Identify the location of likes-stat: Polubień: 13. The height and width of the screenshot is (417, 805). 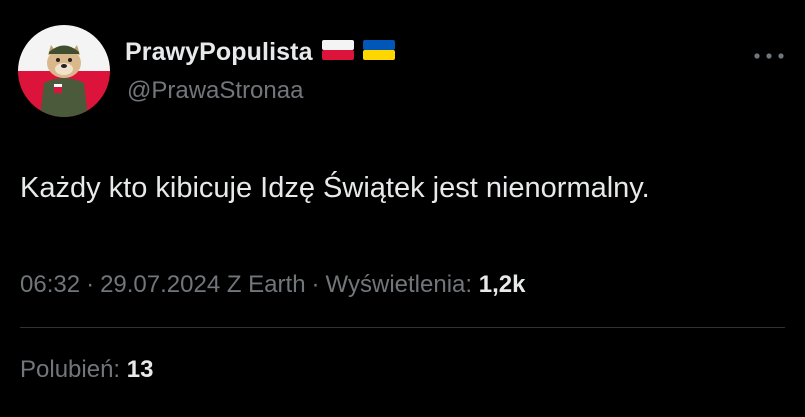
(86, 370).